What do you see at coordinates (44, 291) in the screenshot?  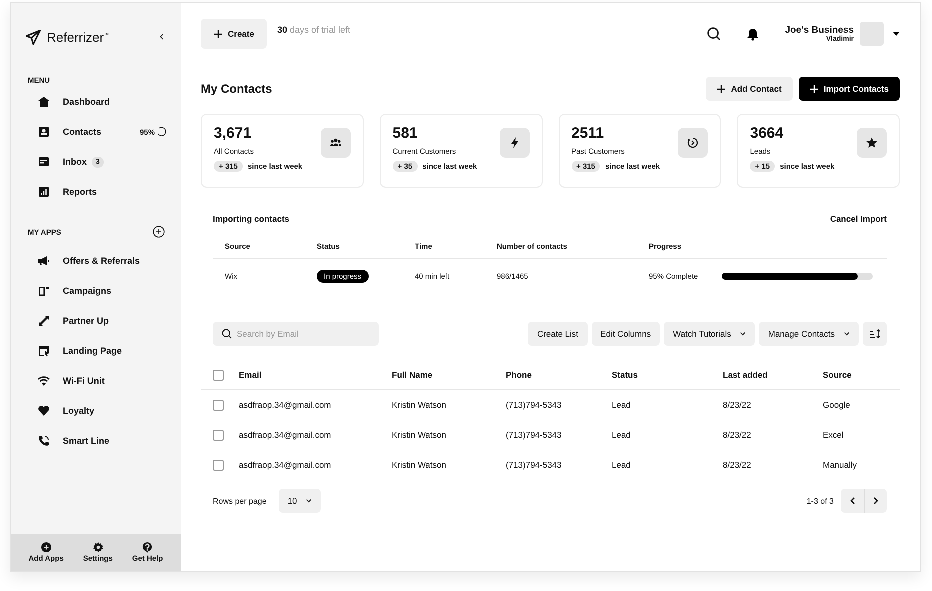 I see `device-icon` at bounding box center [44, 291].